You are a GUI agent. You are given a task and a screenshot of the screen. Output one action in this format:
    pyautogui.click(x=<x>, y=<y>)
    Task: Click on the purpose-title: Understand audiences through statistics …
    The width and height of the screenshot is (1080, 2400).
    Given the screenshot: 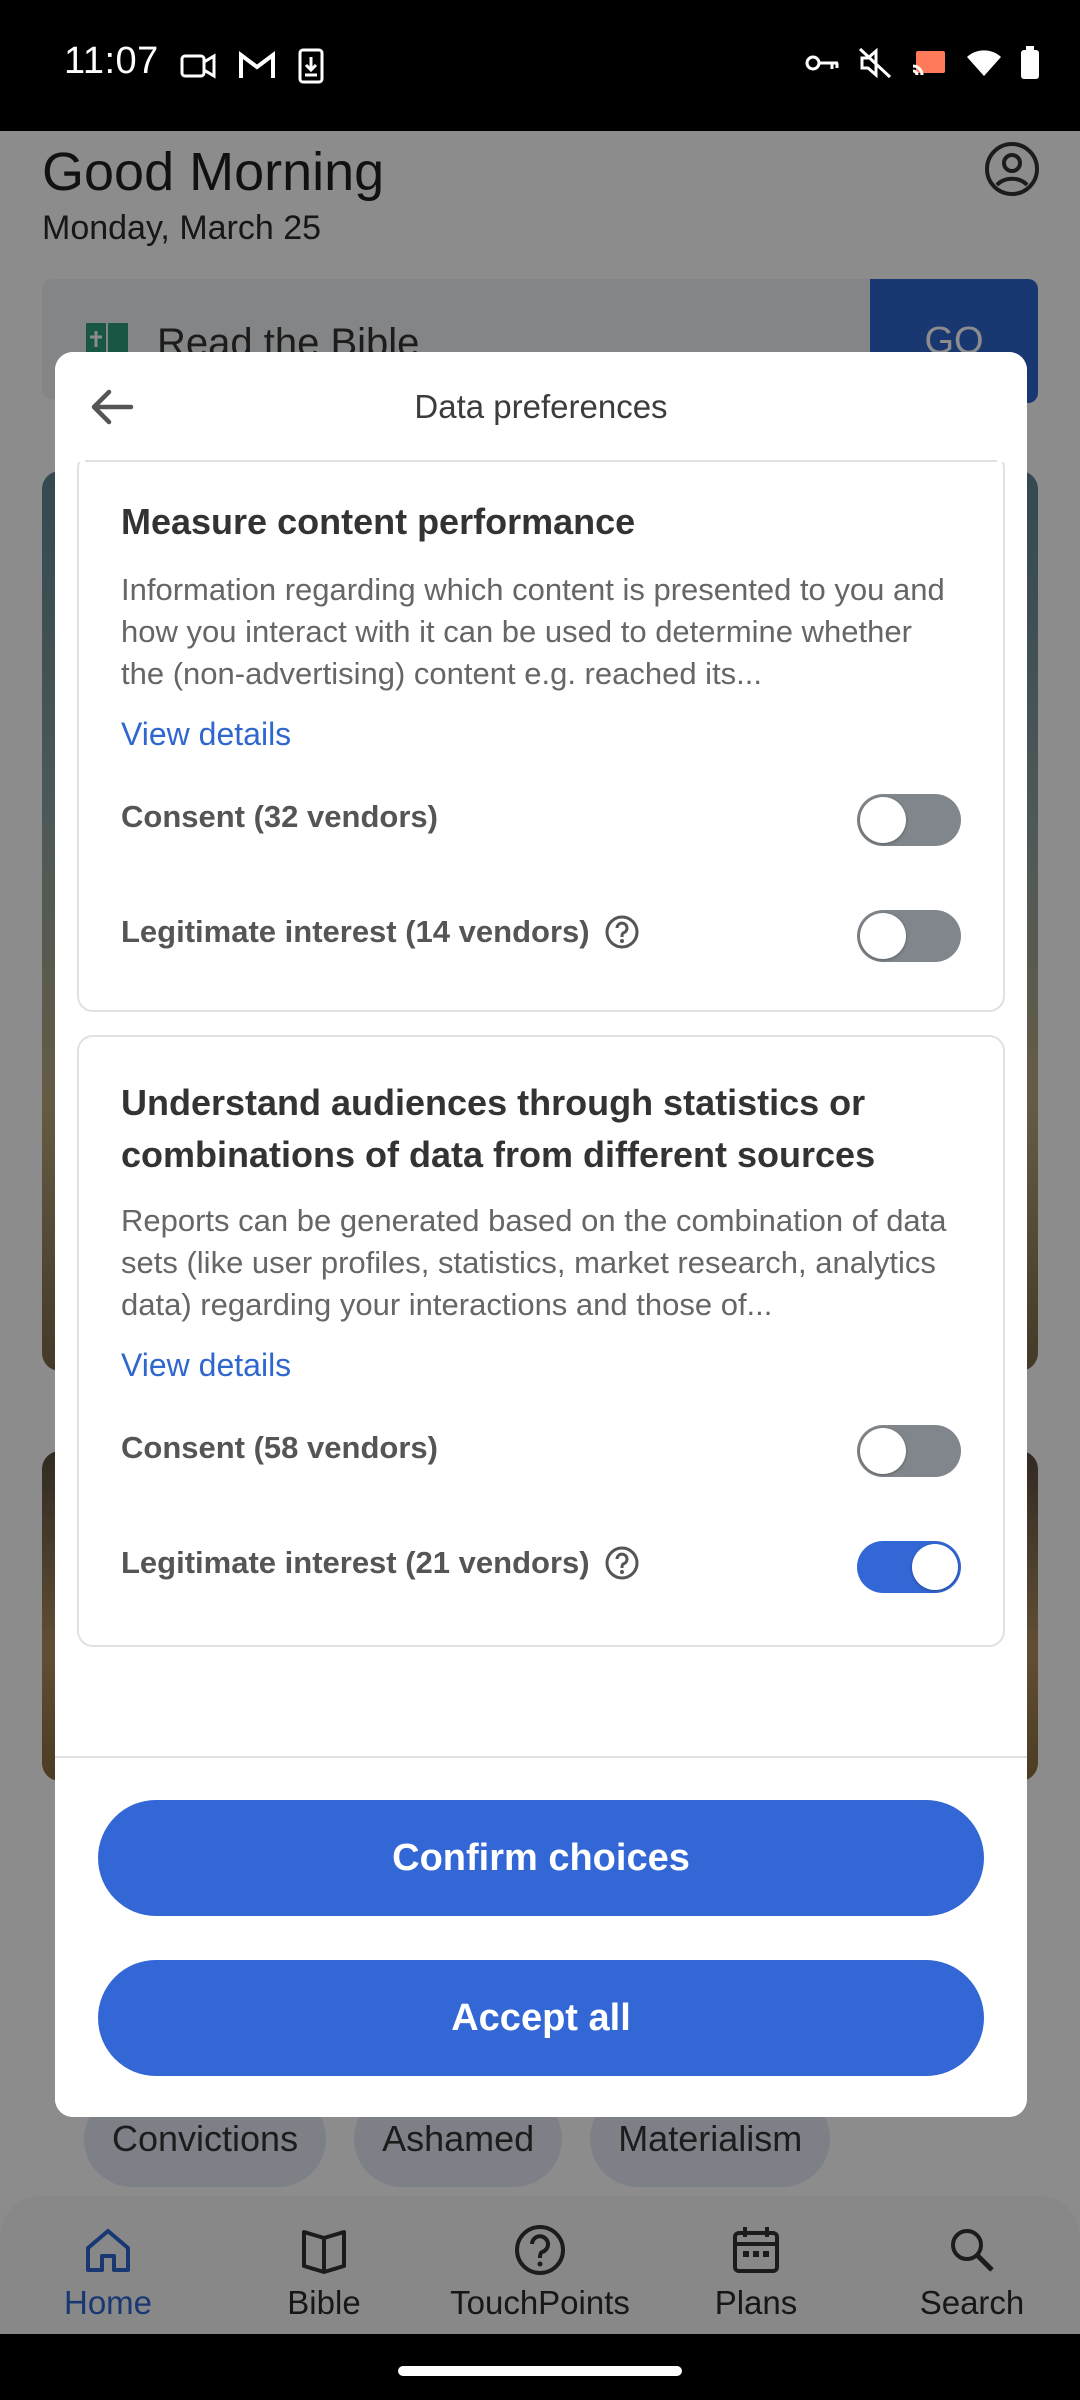 What is the action you would take?
    pyautogui.click(x=498, y=1128)
    